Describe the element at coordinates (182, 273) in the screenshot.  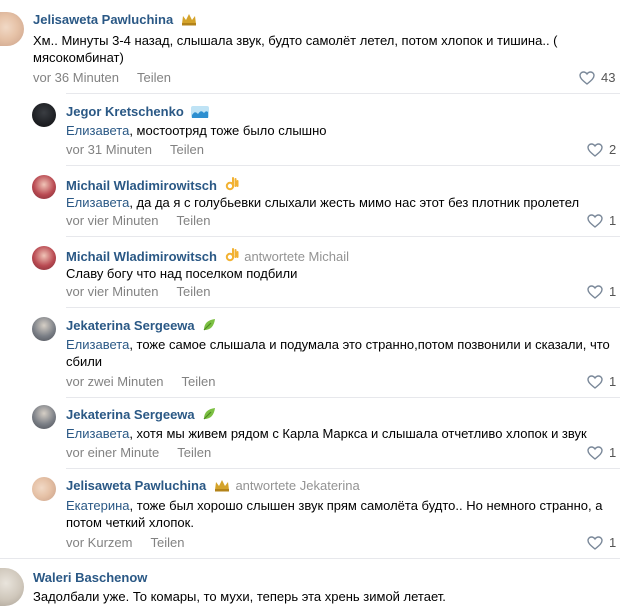
I see `comment-text: Славу богу что над поселком подбили` at that location.